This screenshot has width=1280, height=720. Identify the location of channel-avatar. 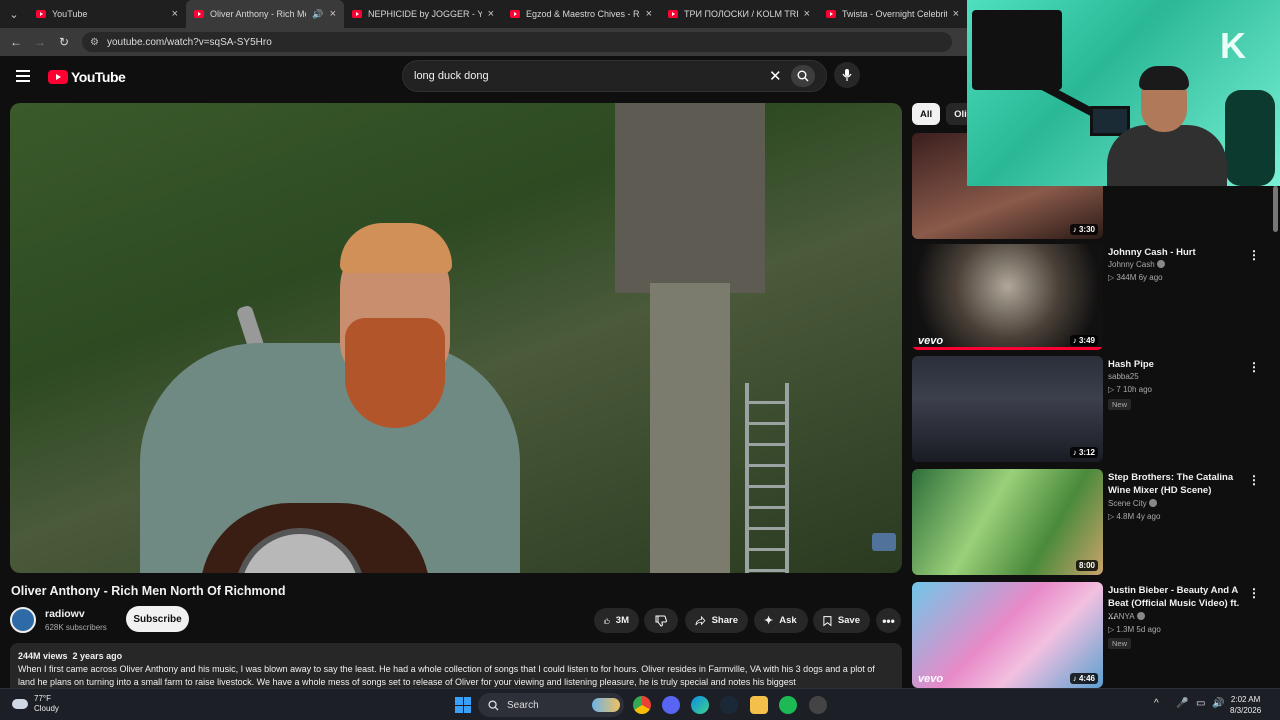
(23, 620).